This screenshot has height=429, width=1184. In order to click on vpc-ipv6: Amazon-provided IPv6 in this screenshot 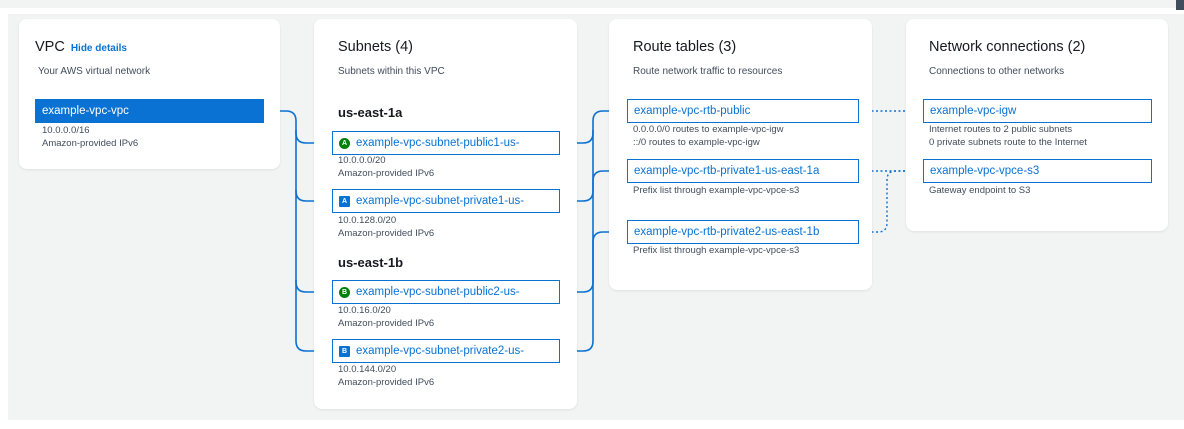, I will do `click(90, 143)`.